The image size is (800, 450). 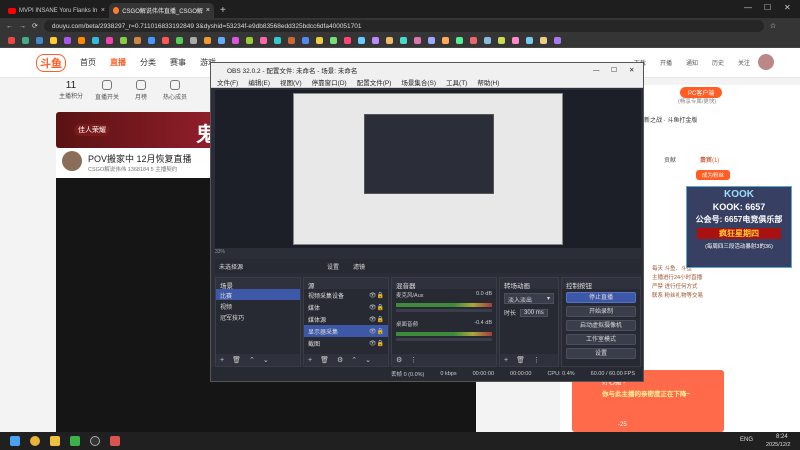 I want to click on source-item: 视频采集设备 👁🔒, so click(x=346, y=295).